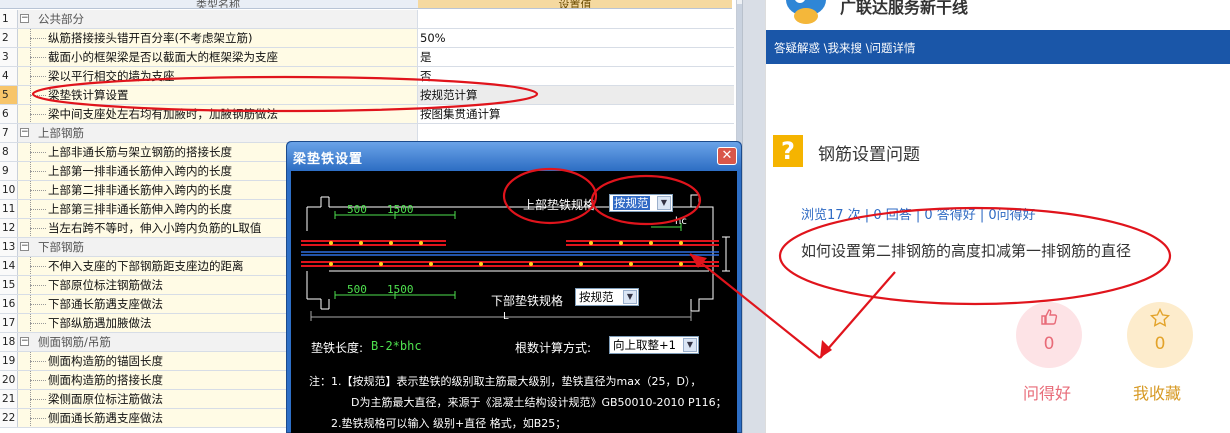 Image resolution: width=1230 pixels, height=433 pixels. Describe the element at coordinates (74, 342) in the screenshot. I see `setting-label: 侧面钢筋/吊筋` at that location.